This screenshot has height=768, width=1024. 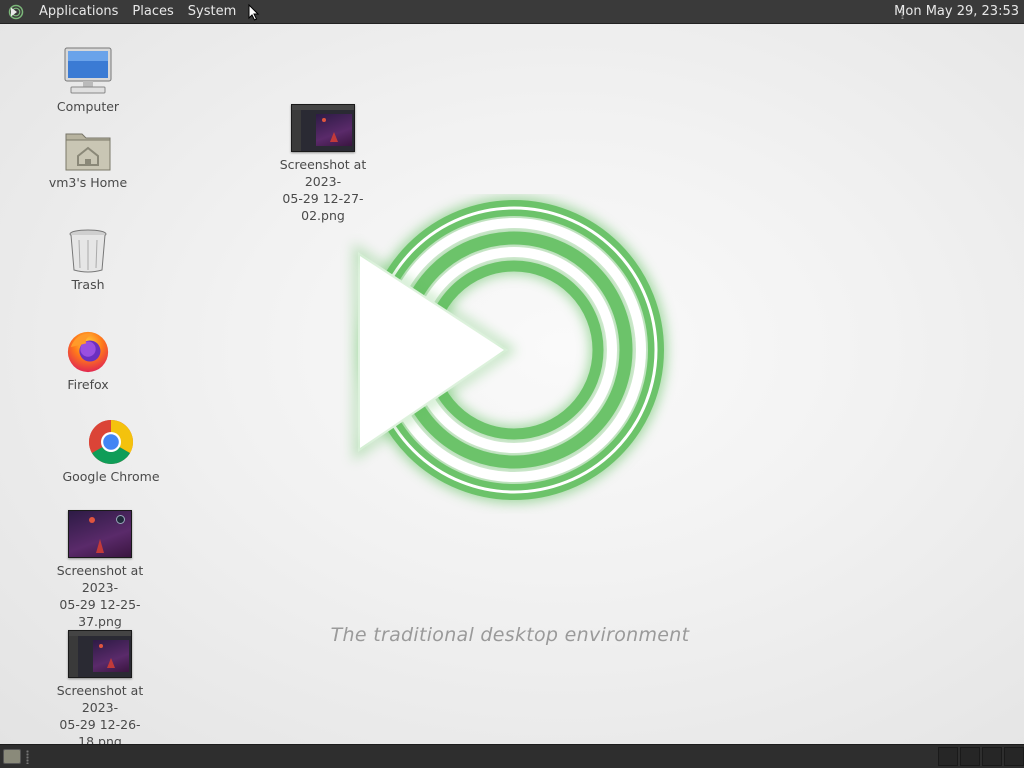 I want to click on system-menu: System, so click(x=212, y=12).